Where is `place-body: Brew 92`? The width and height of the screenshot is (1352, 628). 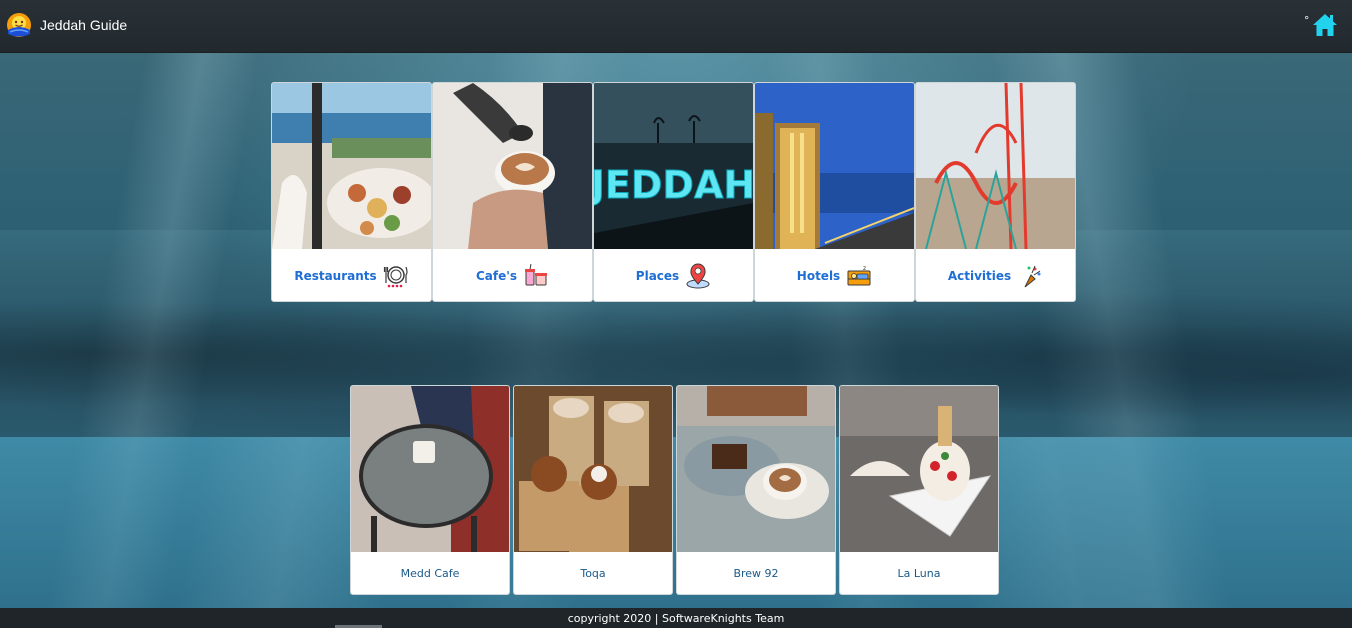 place-body: Brew 92 is located at coordinates (756, 573).